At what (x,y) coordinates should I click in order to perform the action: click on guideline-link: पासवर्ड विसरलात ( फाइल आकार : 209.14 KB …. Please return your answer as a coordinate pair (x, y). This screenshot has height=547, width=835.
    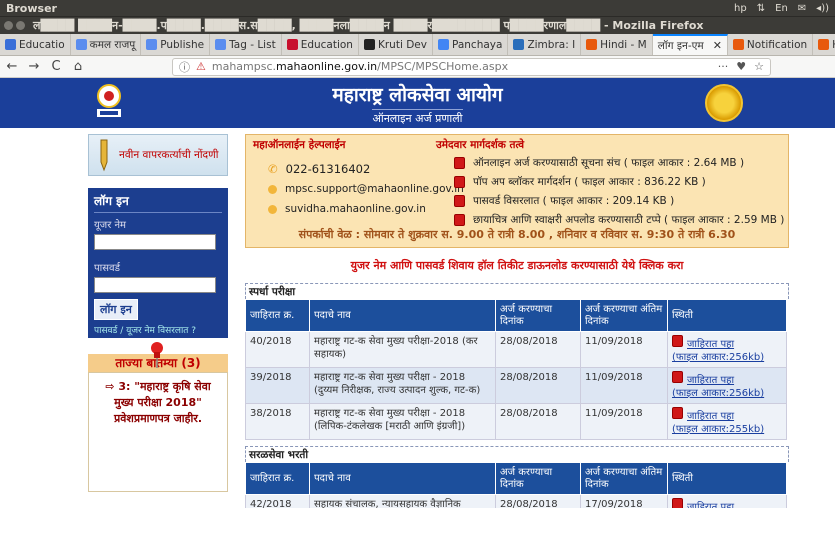
    Looking at the image, I should click on (573, 201).